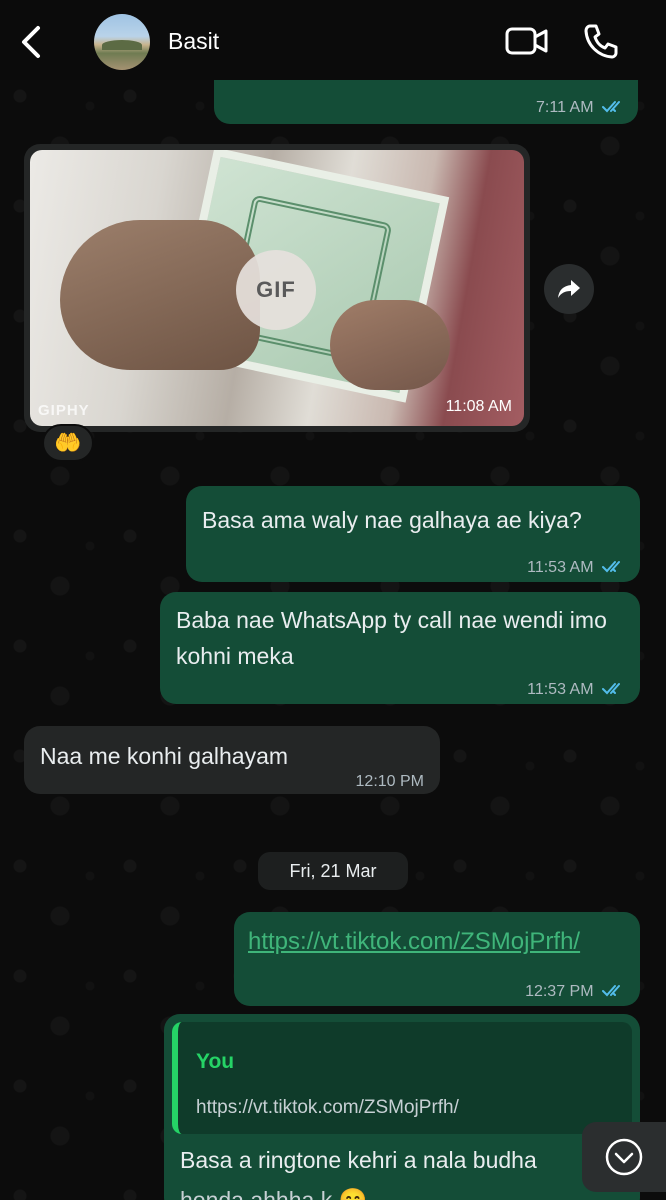  What do you see at coordinates (333, 40) in the screenshot?
I see `chat-header: Basit` at bounding box center [333, 40].